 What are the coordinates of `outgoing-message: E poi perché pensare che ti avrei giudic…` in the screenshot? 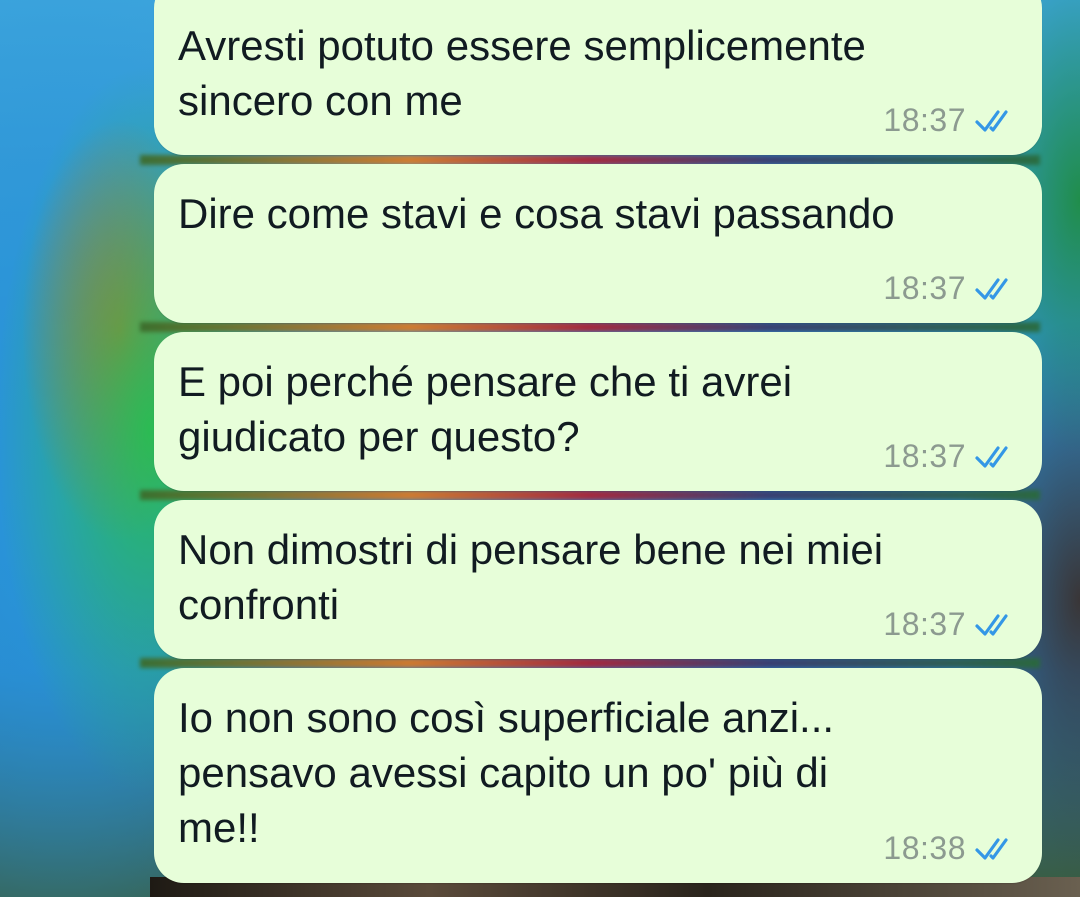 It's located at (598, 411).